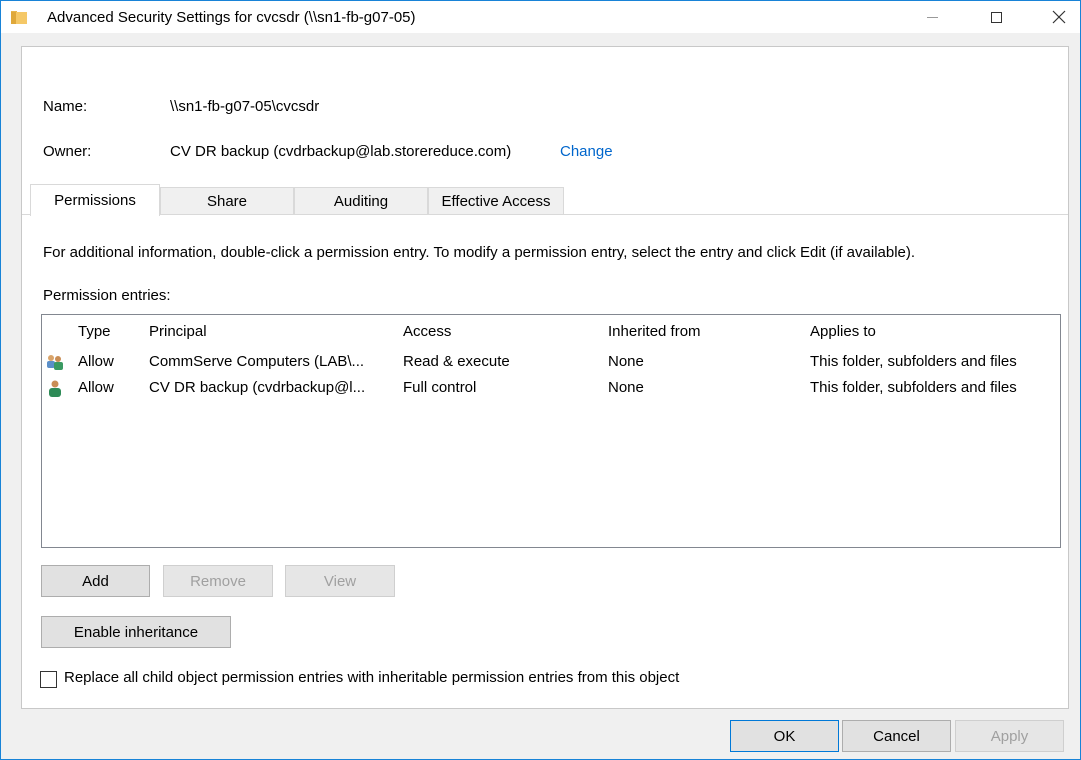 The width and height of the screenshot is (1081, 760). I want to click on folder-icon, so click(19, 17).